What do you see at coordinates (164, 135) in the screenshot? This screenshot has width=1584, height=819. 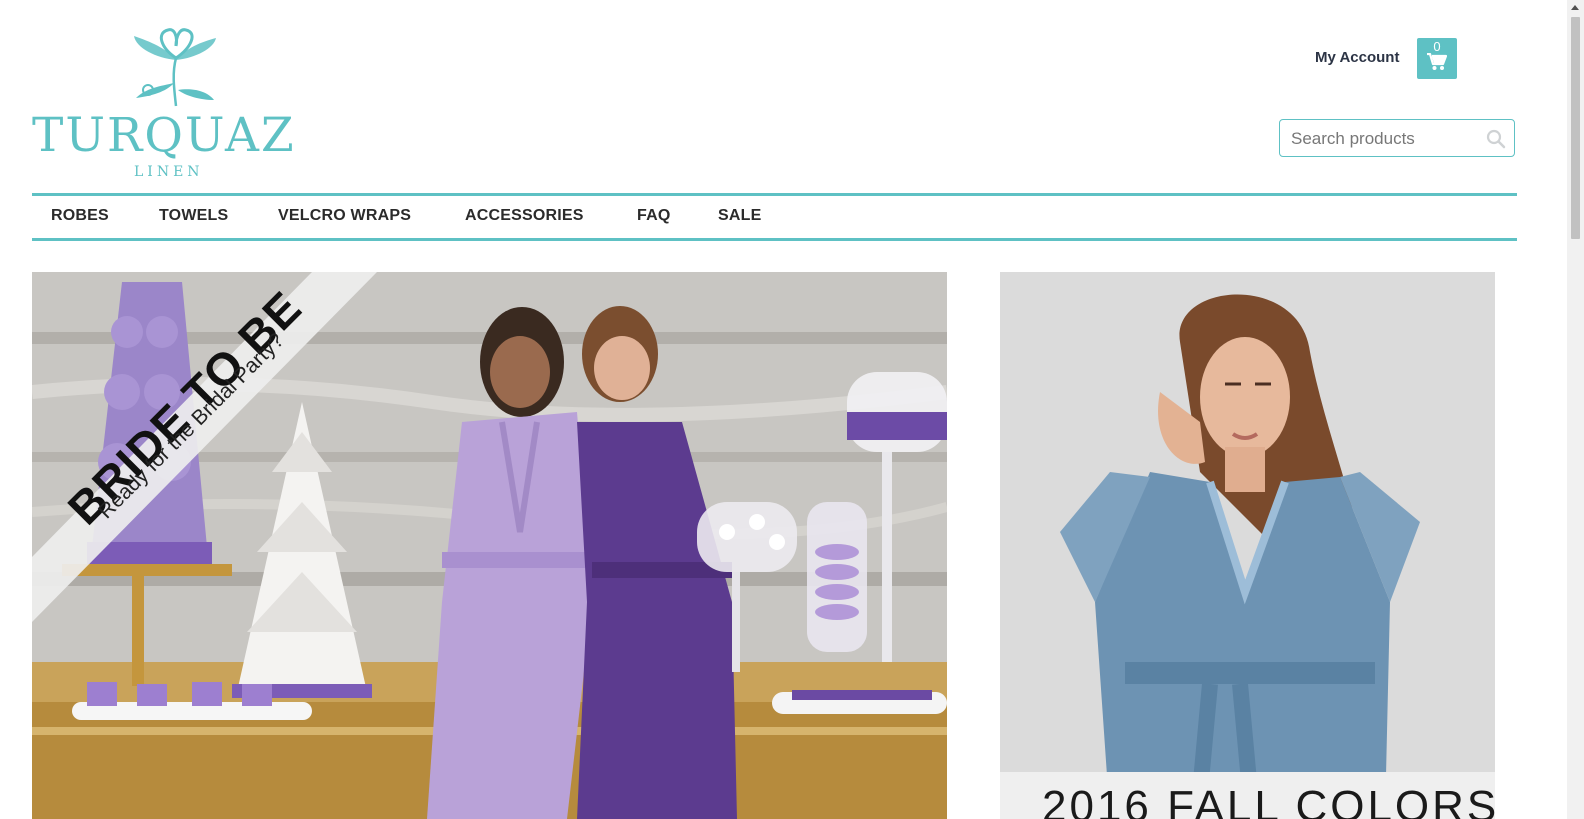 I see `logo-wordmark: TURQUAZ` at bounding box center [164, 135].